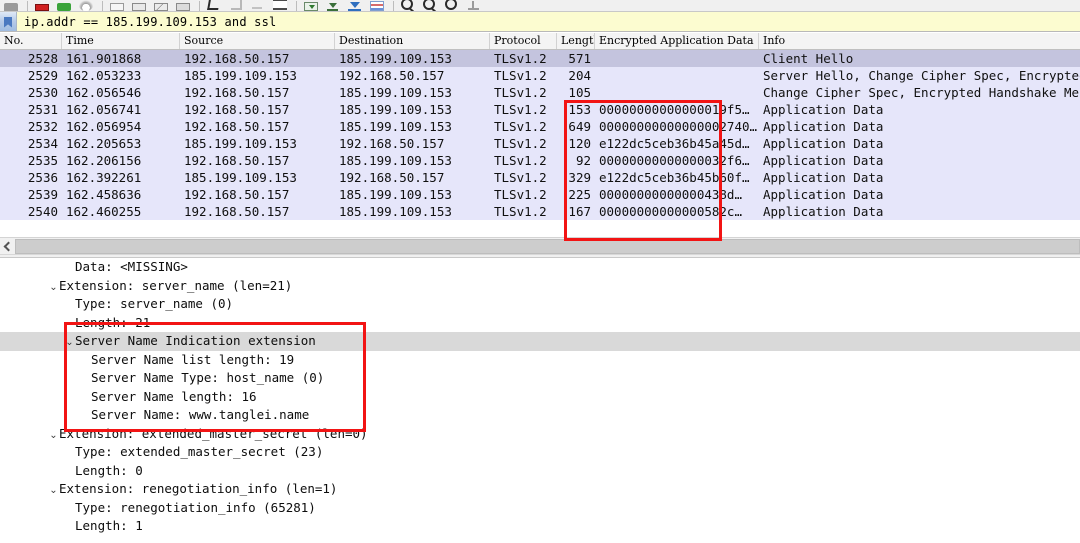 The width and height of the screenshot is (1080, 543). Describe the element at coordinates (183, 7) in the screenshot. I see `print-icon` at that location.